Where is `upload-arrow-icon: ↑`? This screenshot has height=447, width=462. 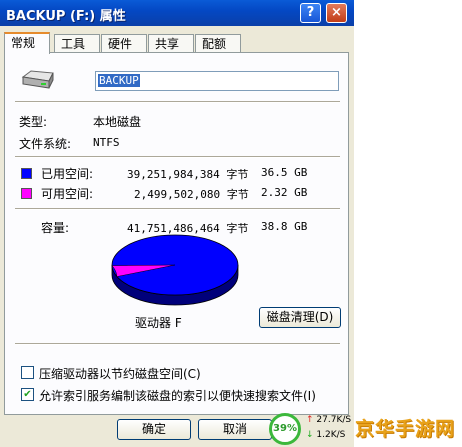 upload-arrow-icon: ↑ is located at coordinates (310, 420).